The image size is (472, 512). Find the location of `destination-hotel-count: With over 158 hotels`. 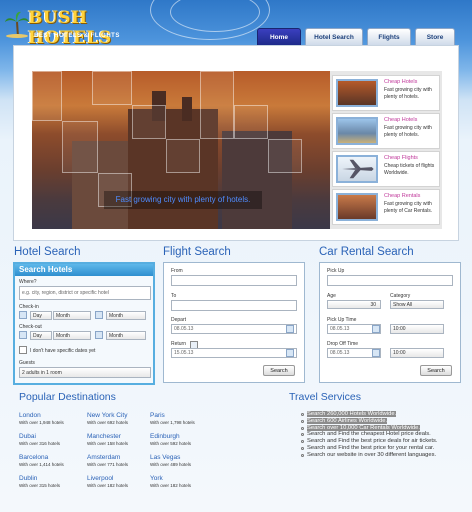

destination-hotel-count: With over 158 hotels is located at coordinates (108, 443).